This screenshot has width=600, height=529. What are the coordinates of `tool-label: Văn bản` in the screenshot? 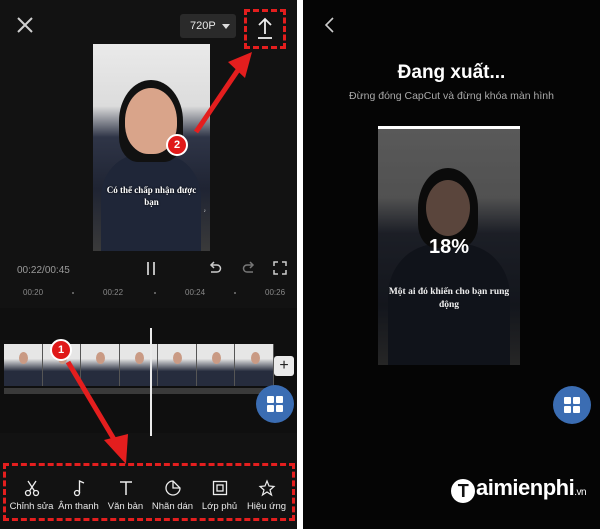 It's located at (125, 506).